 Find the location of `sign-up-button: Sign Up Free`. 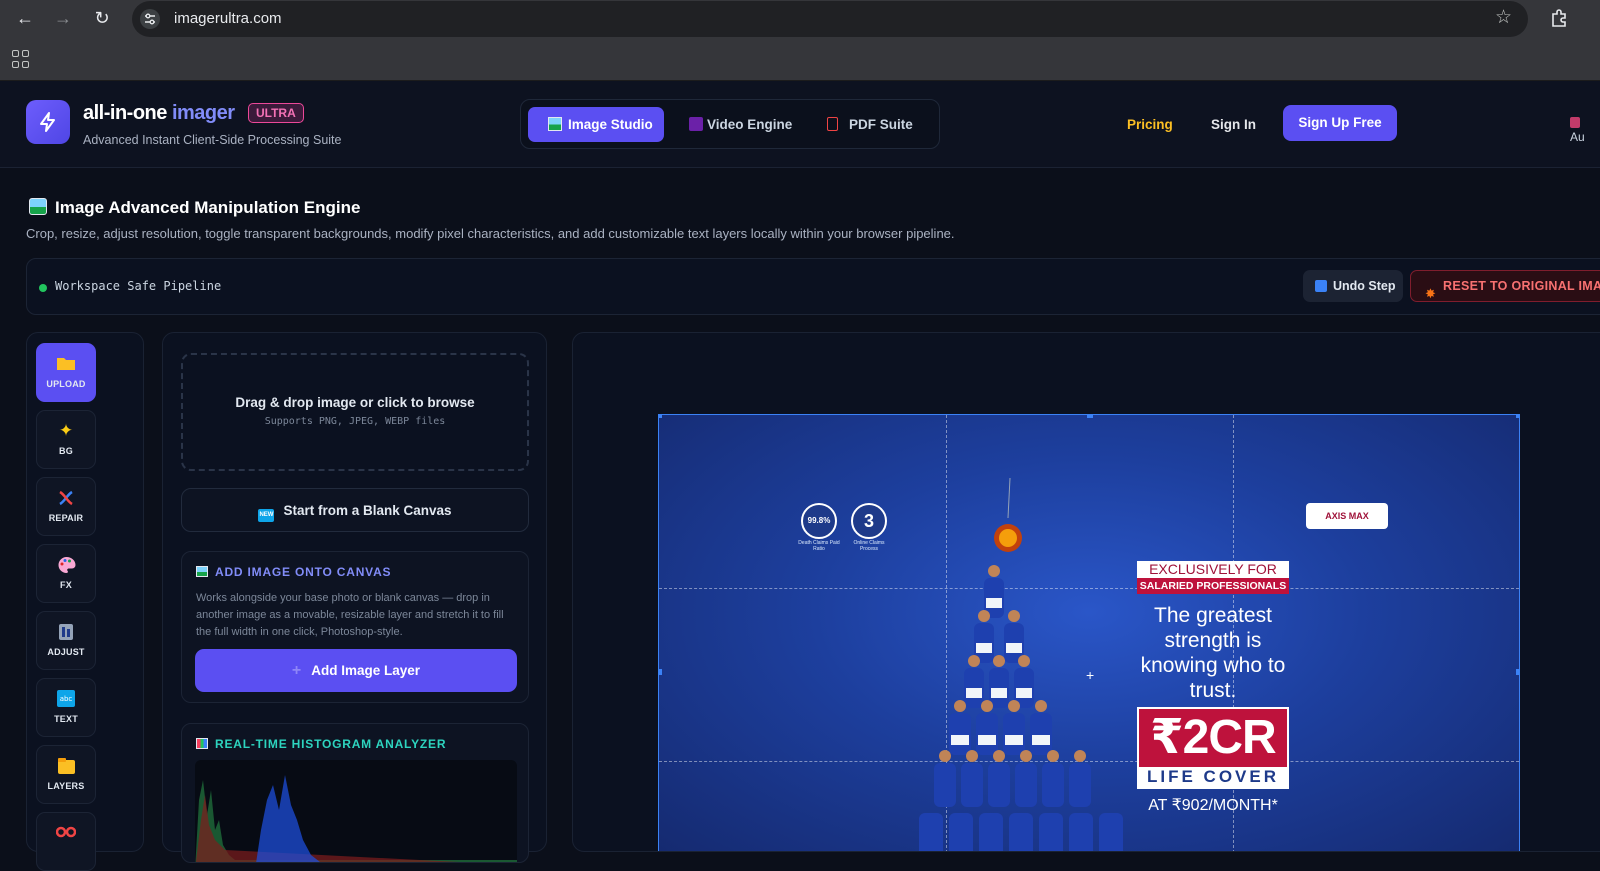

sign-up-button: Sign Up Free is located at coordinates (1340, 123).